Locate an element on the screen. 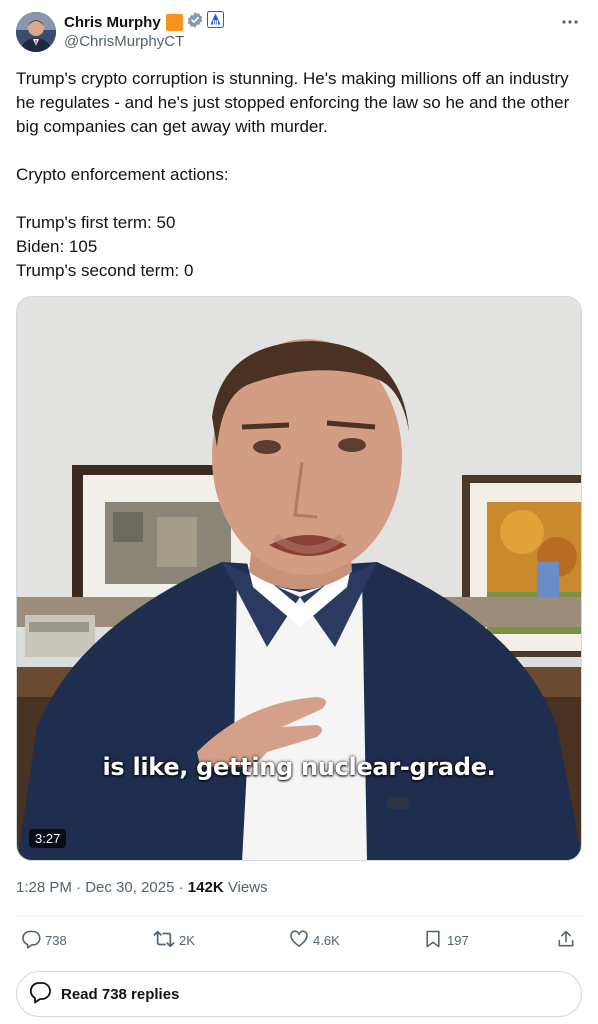 Image resolution: width=598 pixels, height=1024 pixels. share-icon is located at coordinates (566, 940).